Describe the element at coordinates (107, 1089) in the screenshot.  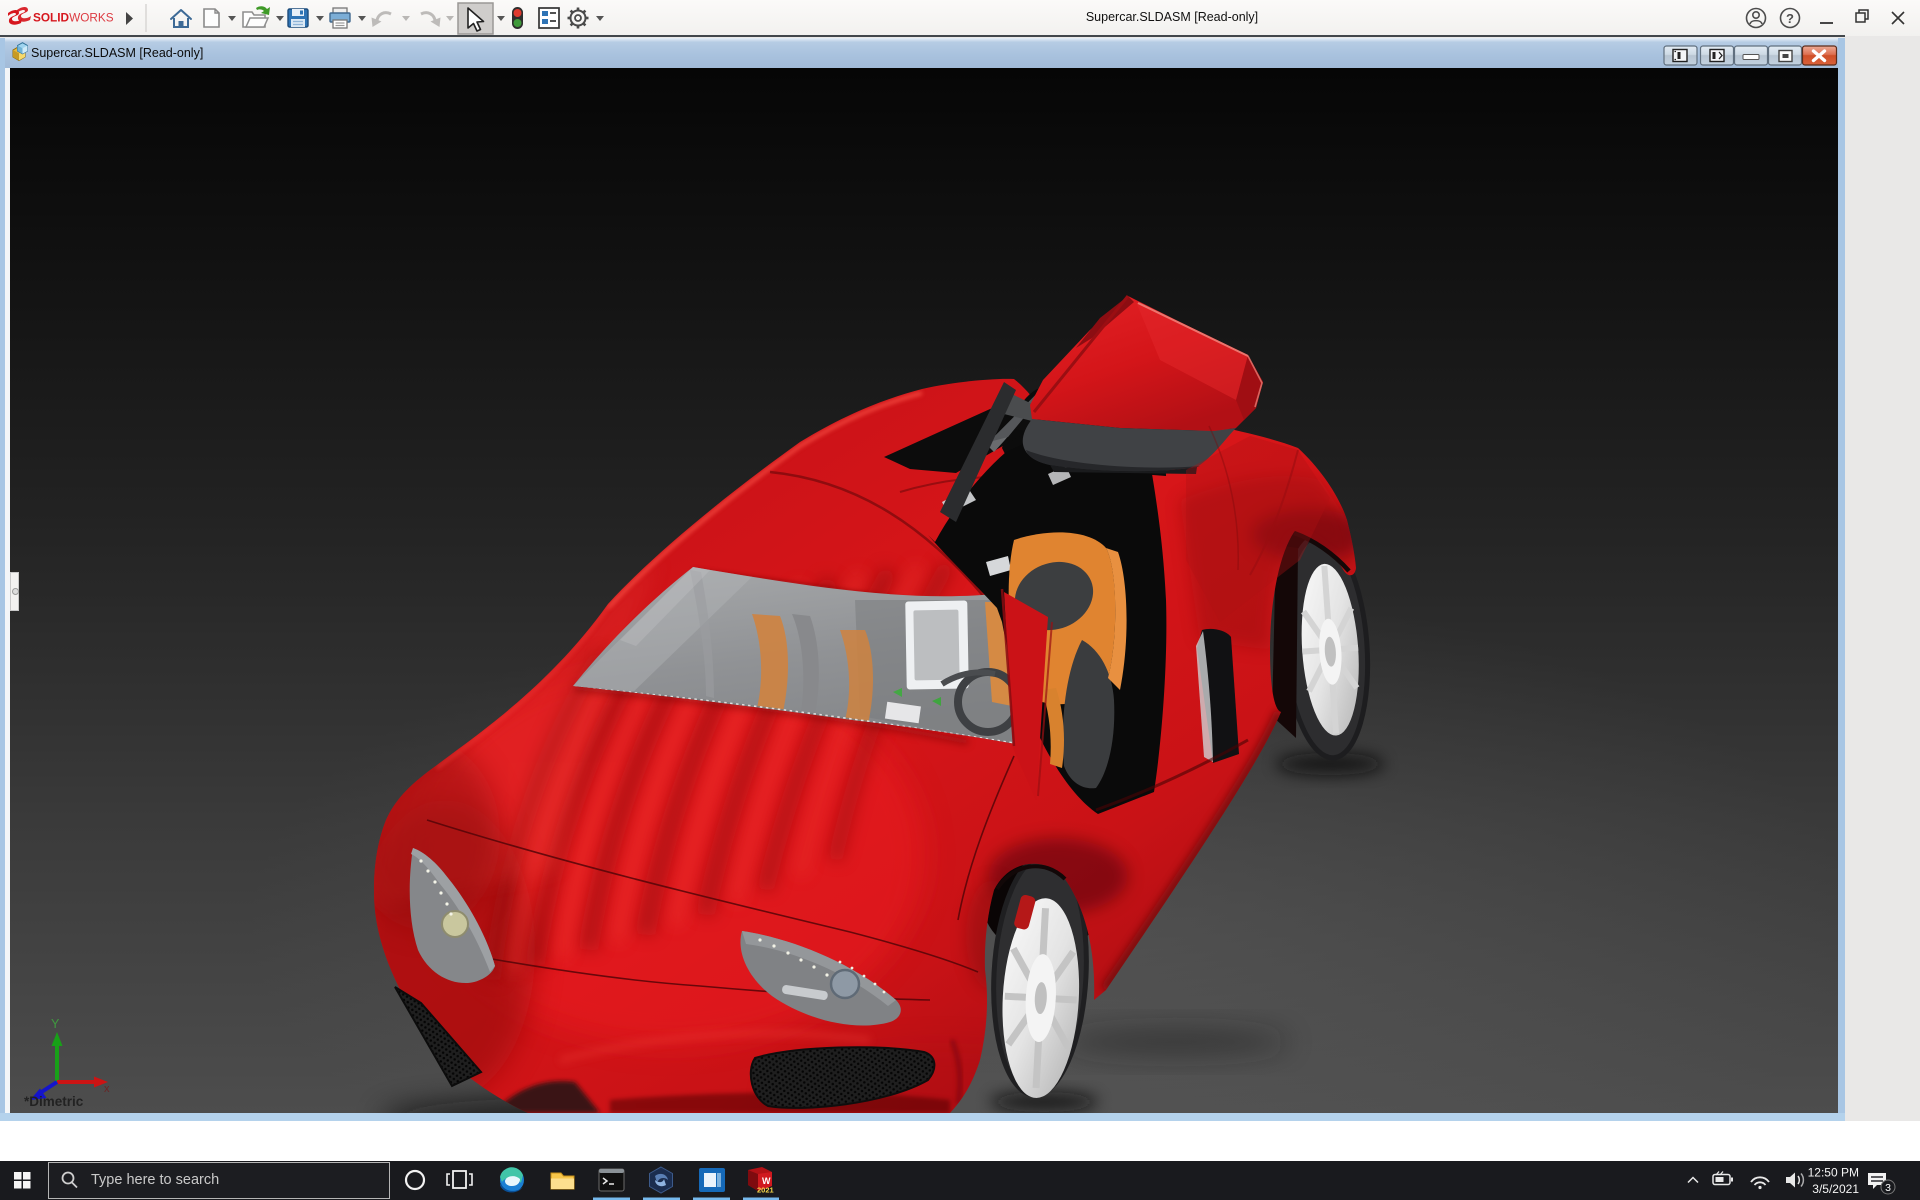
I see `svg-text: x` at that location.